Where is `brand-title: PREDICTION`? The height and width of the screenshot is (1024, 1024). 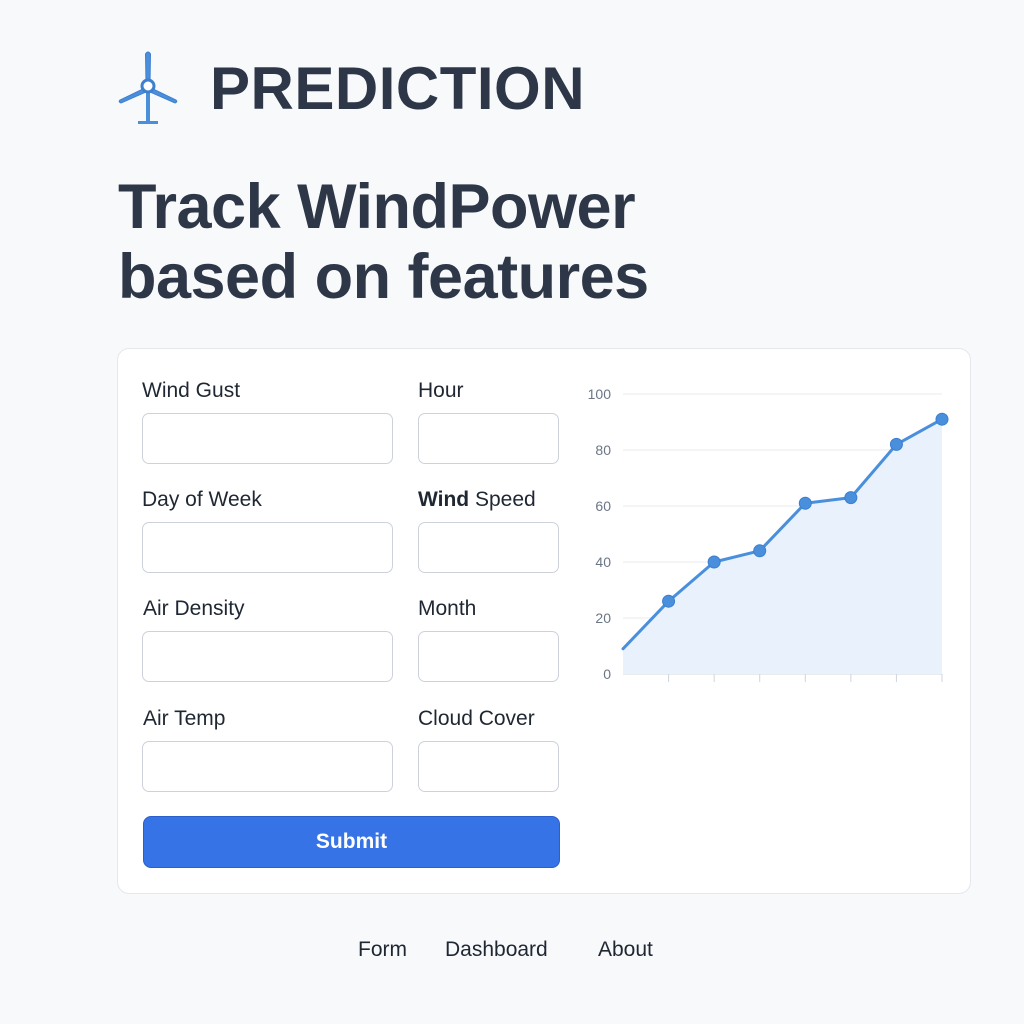 brand-title: PREDICTION is located at coordinates (398, 88).